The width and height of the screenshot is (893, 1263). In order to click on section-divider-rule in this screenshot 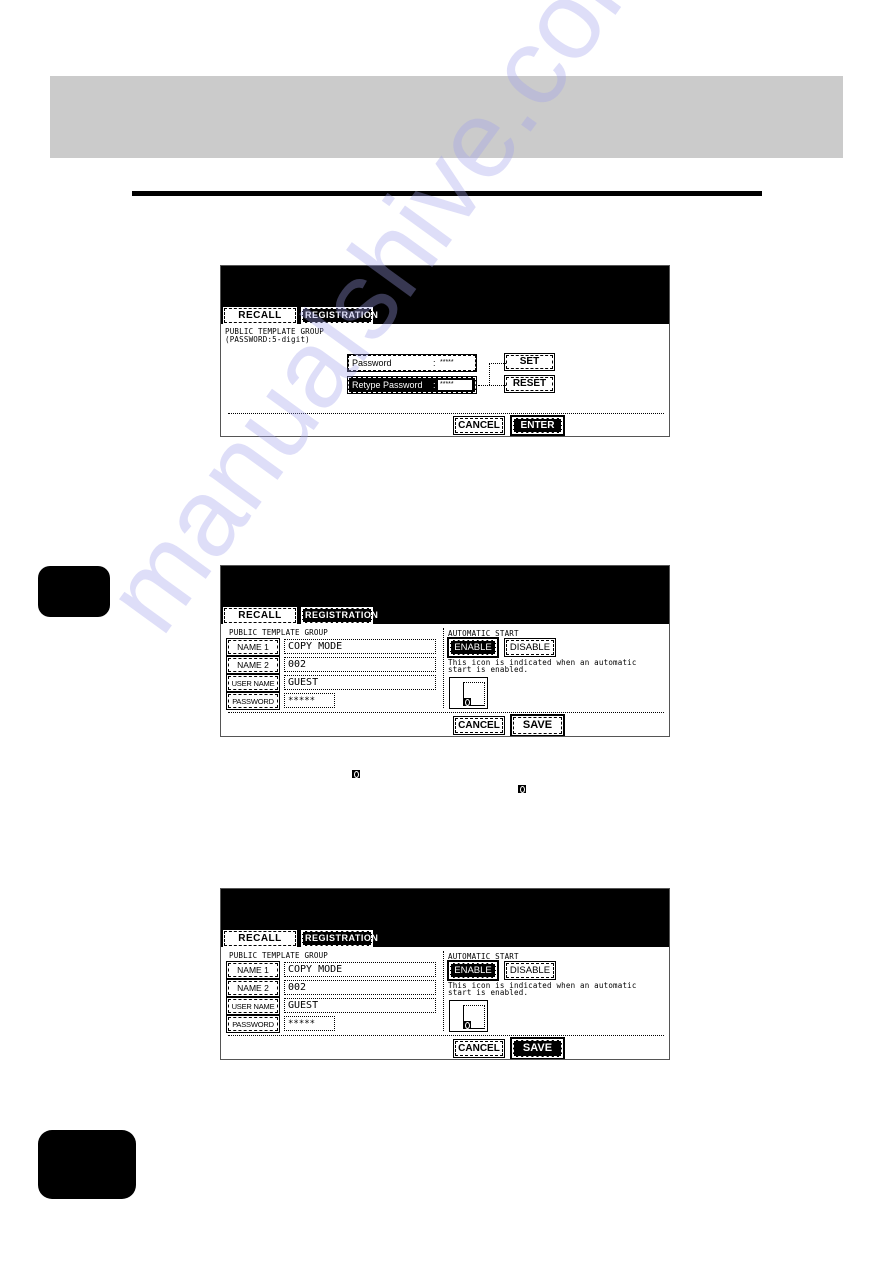, I will do `click(447, 193)`.